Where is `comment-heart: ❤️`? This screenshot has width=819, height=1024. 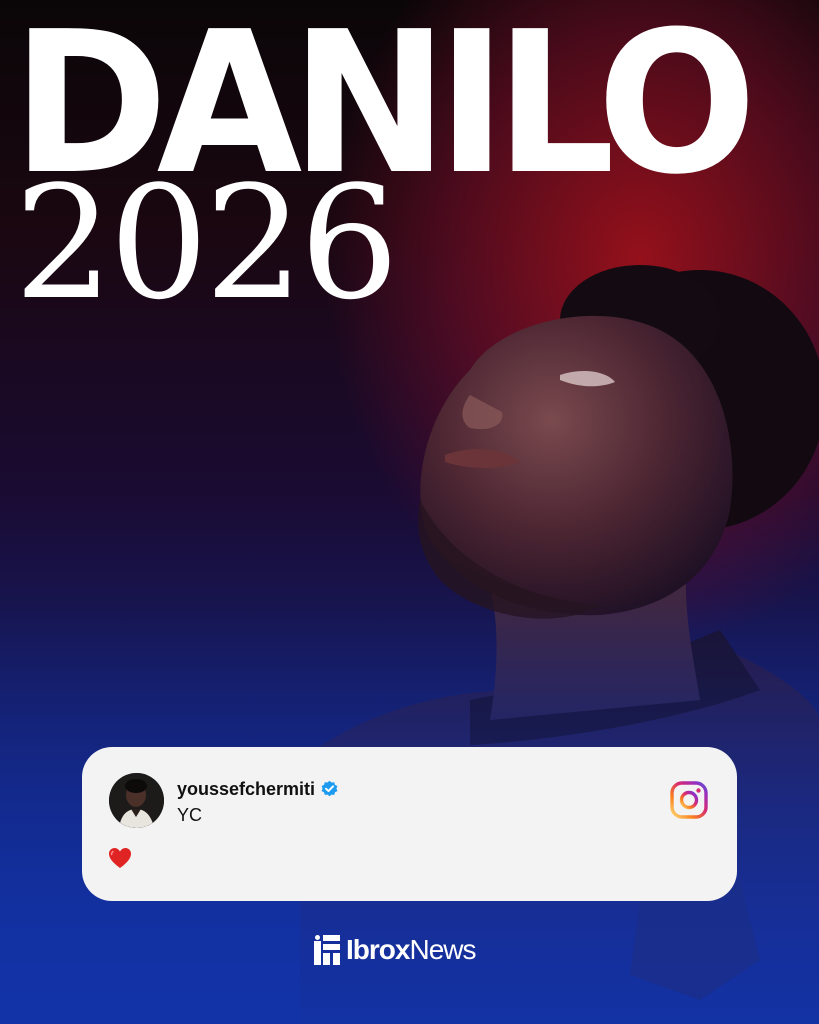 comment-heart: ❤️ is located at coordinates (120, 860).